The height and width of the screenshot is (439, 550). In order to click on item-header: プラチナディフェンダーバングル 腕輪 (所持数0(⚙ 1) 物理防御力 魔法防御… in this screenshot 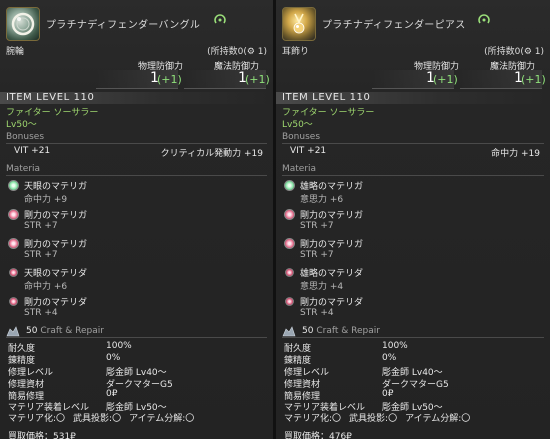, I will do `click(136, 45)`.